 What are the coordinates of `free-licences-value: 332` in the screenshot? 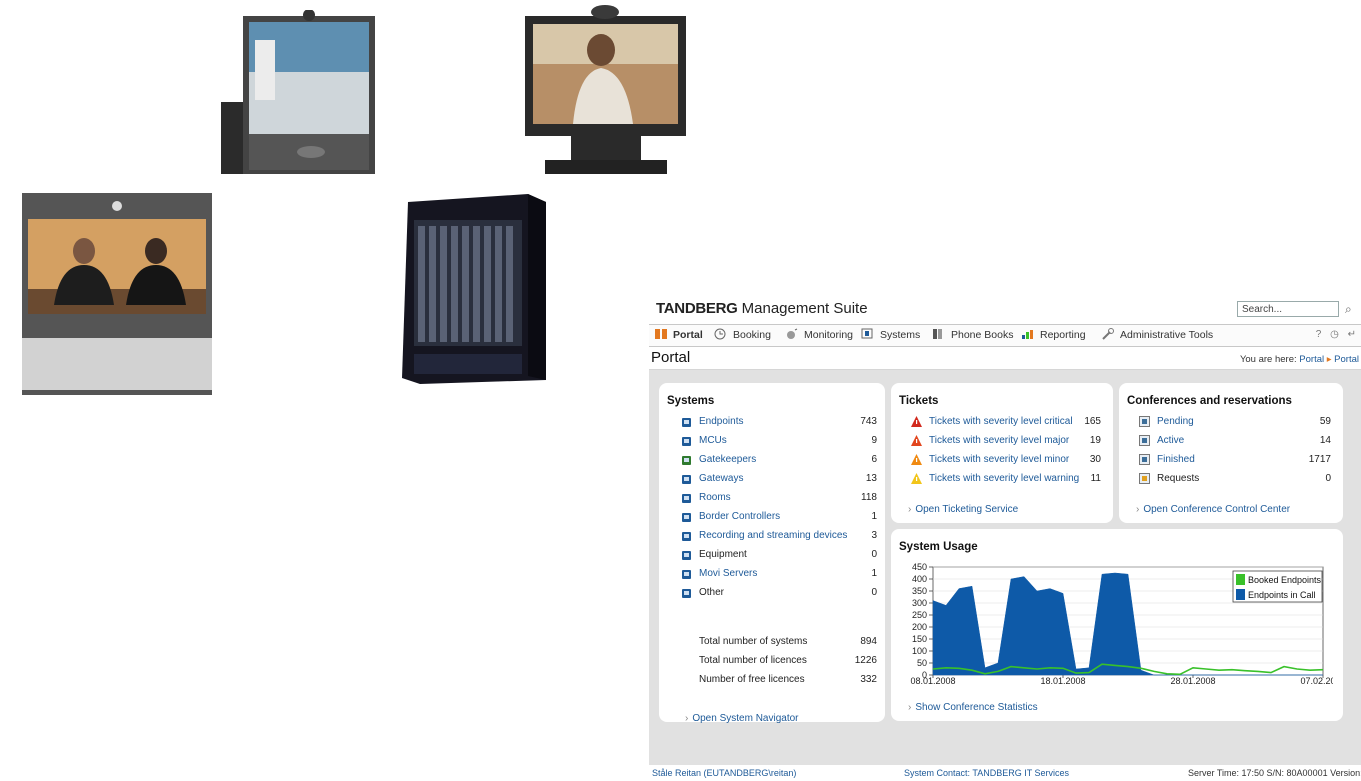 It's located at (868, 679).